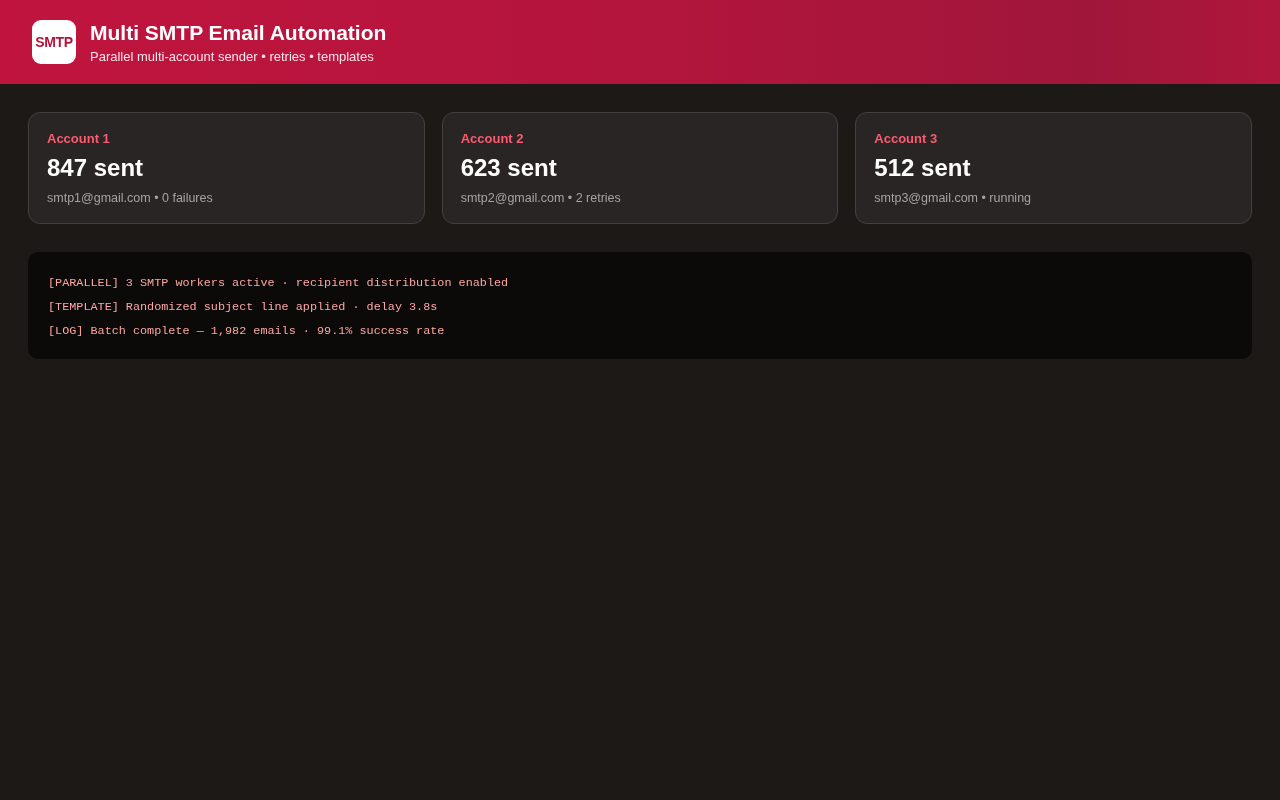  What do you see at coordinates (923, 168) in the screenshot?
I see `sent-count: 512 sent` at bounding box center [923, 168].